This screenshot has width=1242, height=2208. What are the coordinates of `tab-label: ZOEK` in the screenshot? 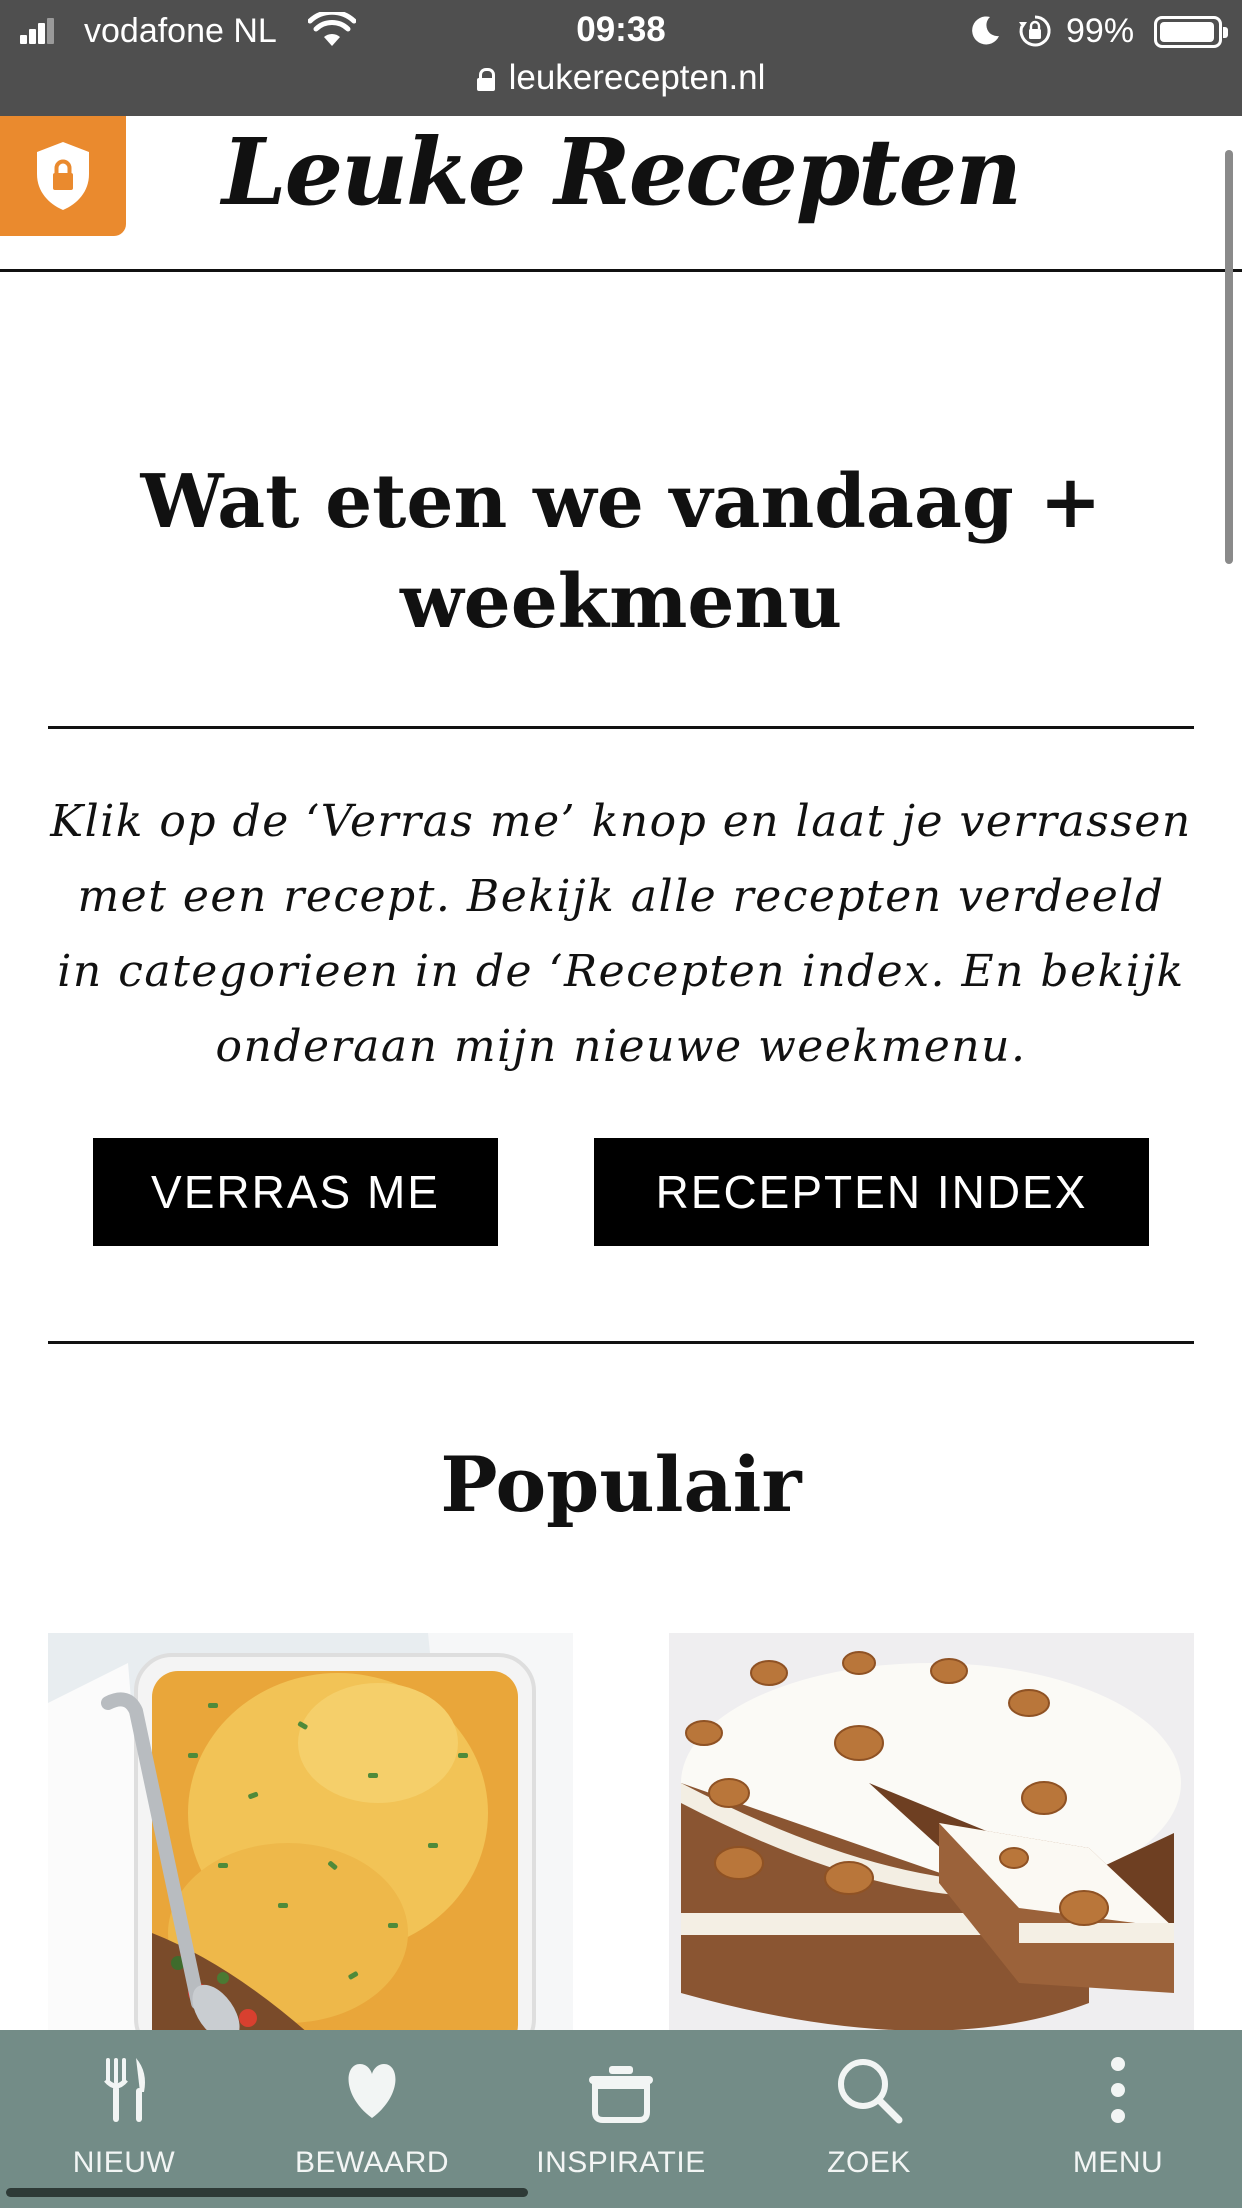 It's located at (869, 2162).